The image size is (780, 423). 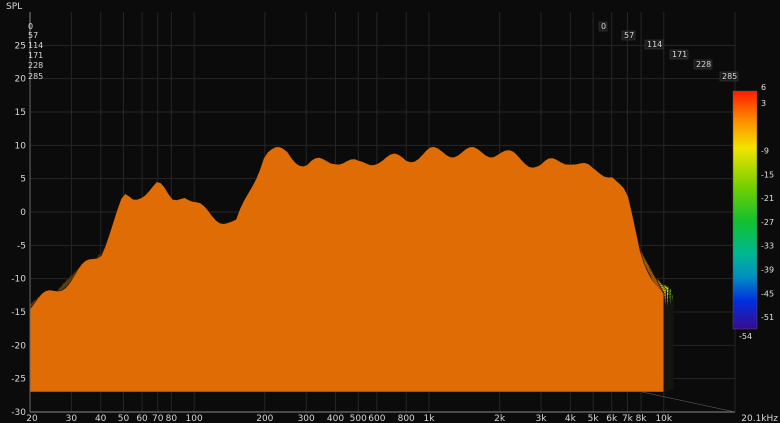 What do you see at coordinates (23, 213) in the screenshot?
I see `y-tick-label: 0` at bounding box center [23, 213].